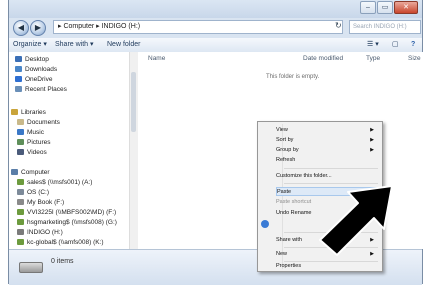 Image resolution: width=425 pixels, height=285 pixels. I want to click on nav-item-recent-places: Recent Places, so click(41, 89).